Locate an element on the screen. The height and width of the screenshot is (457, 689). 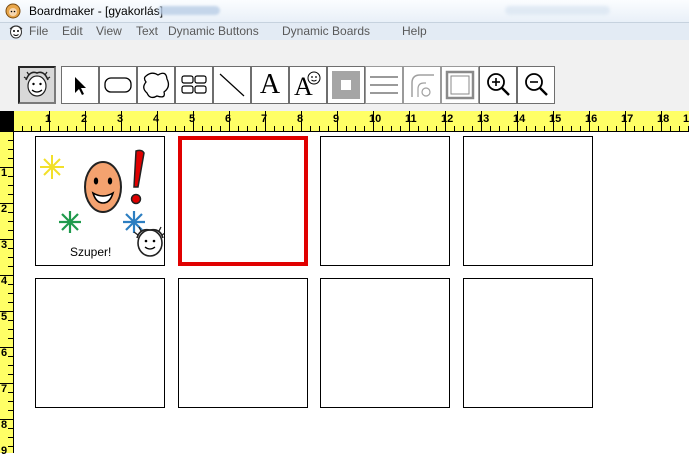
zoom-in-icon is located at coordinates (498, 84).